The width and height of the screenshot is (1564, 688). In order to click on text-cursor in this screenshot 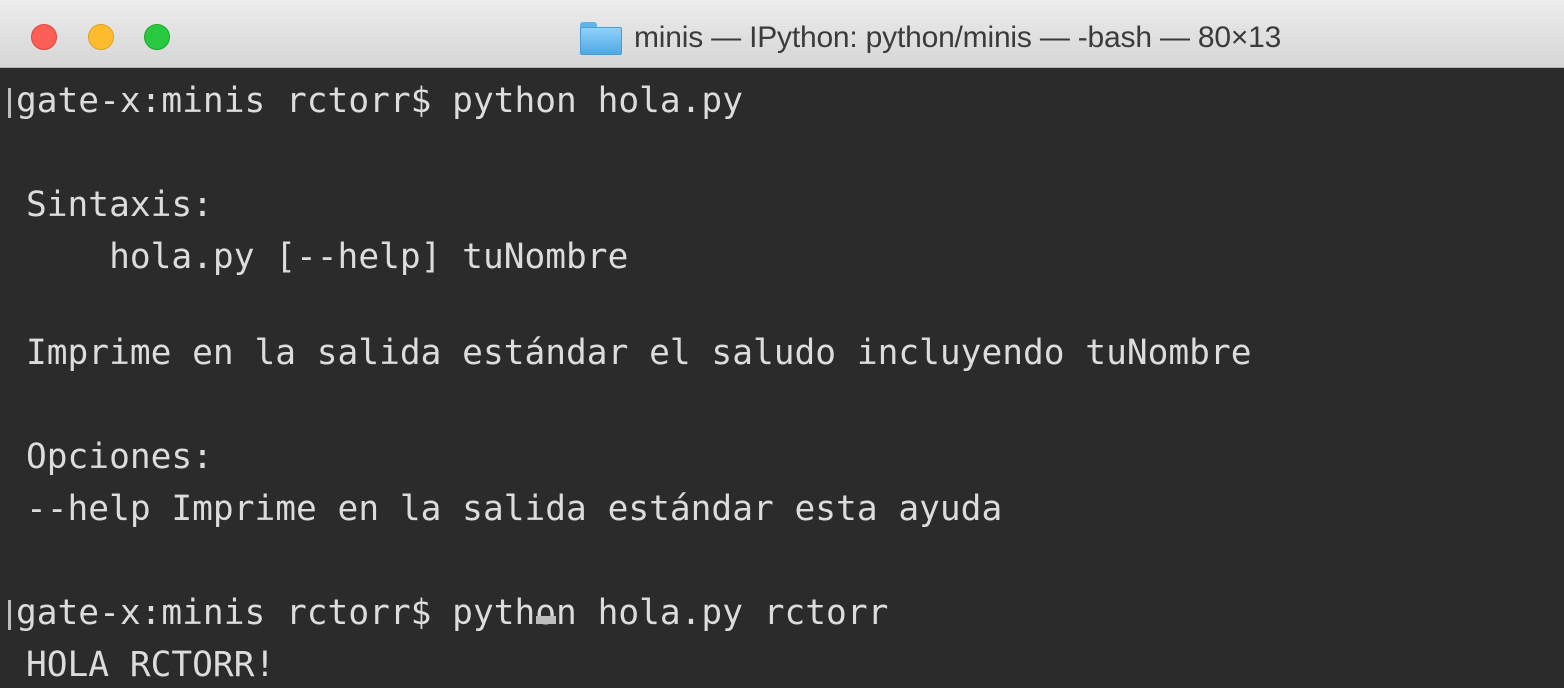, I will do `click(546, 620)`.